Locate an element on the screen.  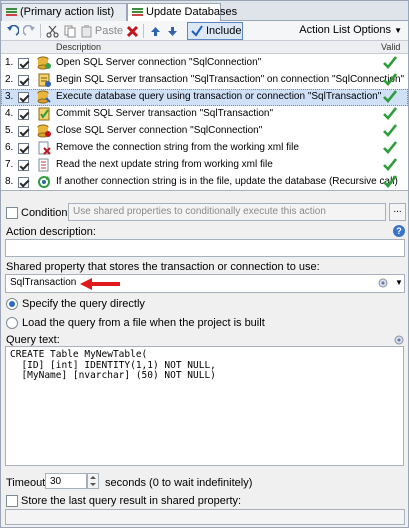
shared-property-icon is located at coordinates (383, 284).